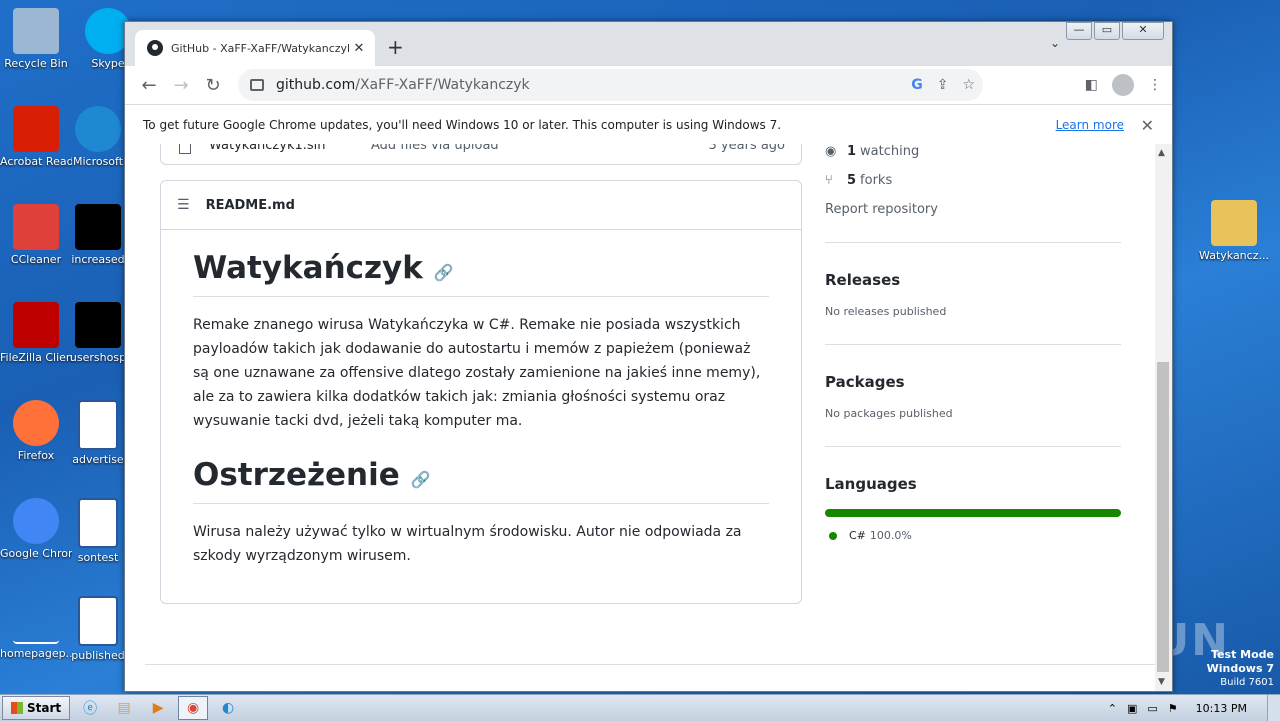  I want to click on footer-divider, so click(650, 664).